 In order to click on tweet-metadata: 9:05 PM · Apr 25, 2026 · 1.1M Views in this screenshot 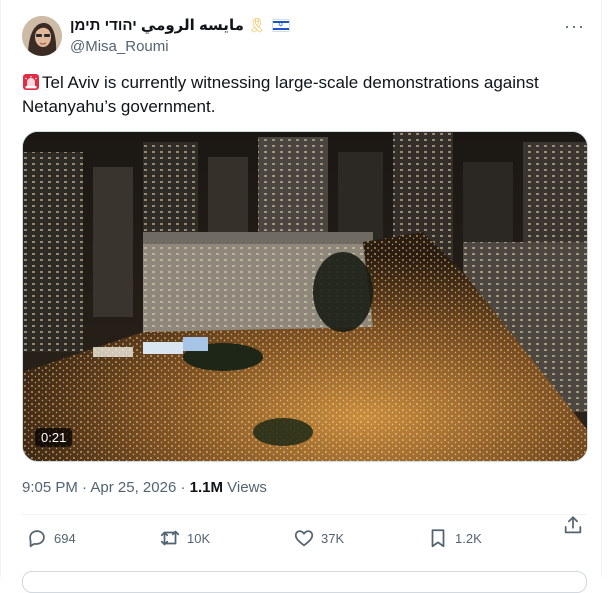, I will do `click(144, 487)`.